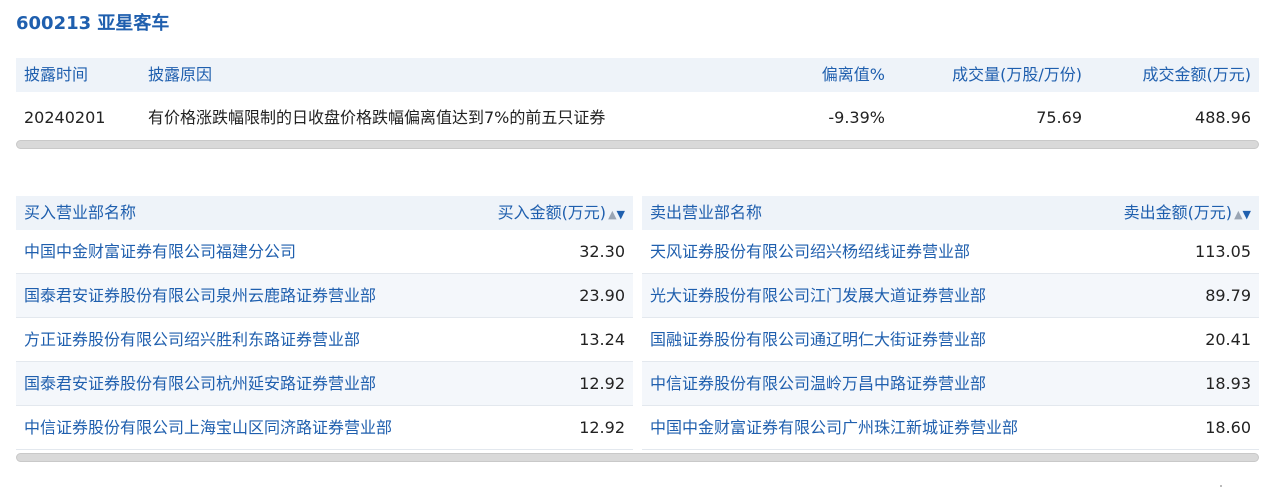  Describe the element at coordinates (1223, 251) in the screenshot. I see `sell-amount: 113.05` at that location.